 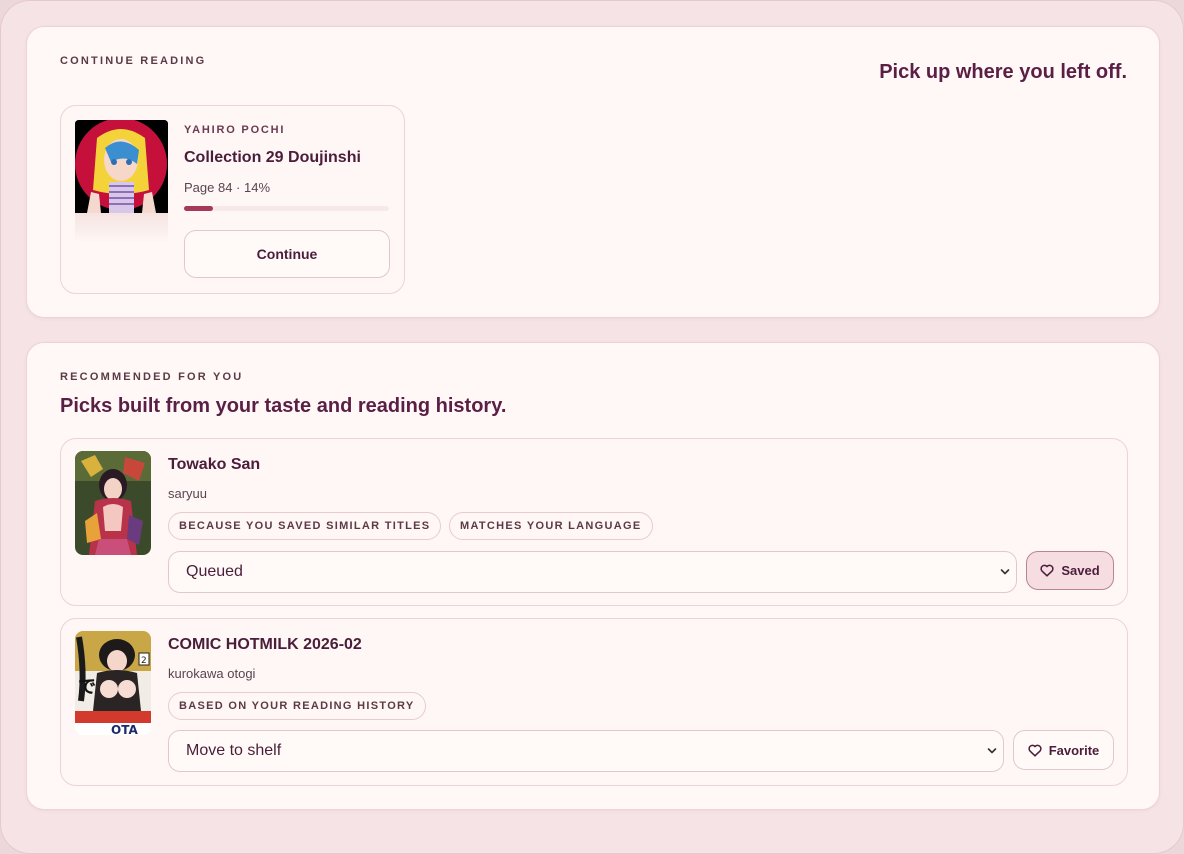 I want to click on shelf-select: Queued, so click(x=592, y=572).